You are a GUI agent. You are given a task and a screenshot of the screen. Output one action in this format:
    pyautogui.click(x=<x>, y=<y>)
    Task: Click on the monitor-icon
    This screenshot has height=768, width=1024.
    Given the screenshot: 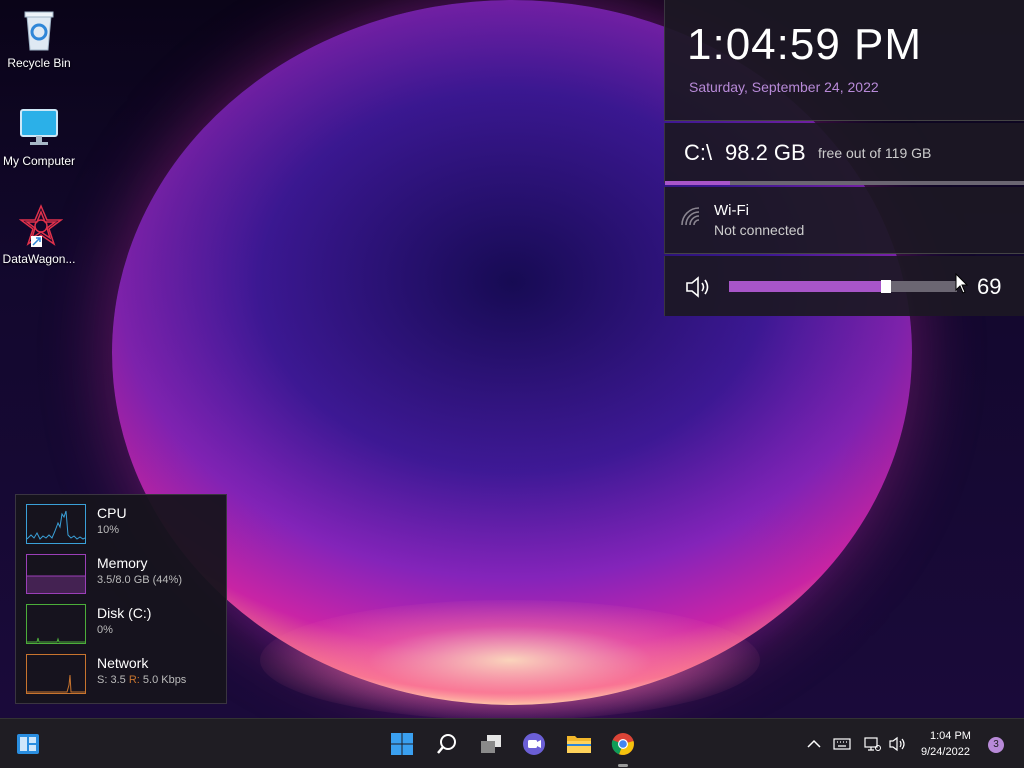 What is the action you would take?
    pyautogui.click(x=39, y=128)
    